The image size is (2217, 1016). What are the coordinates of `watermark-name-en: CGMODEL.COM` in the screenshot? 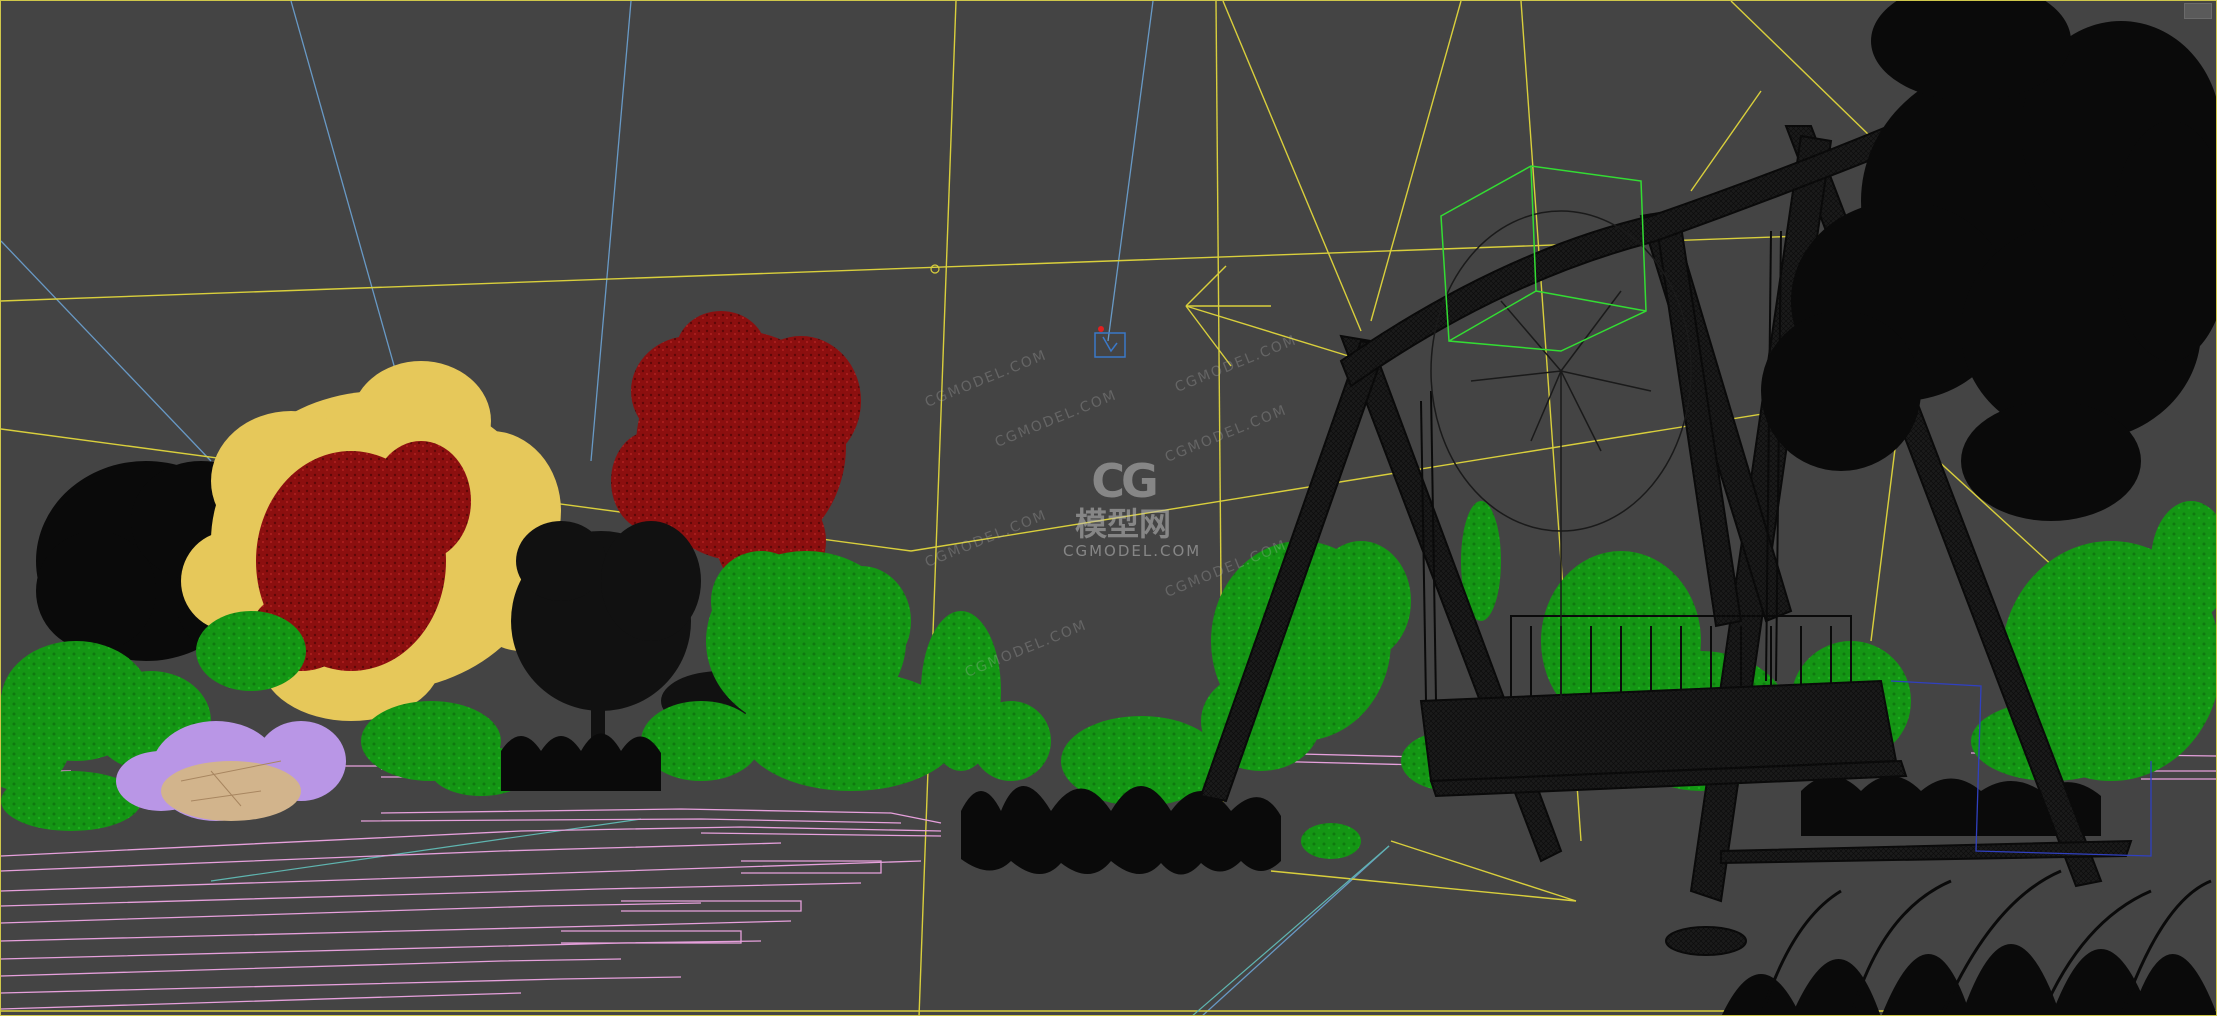 It's located at (1132, 551).